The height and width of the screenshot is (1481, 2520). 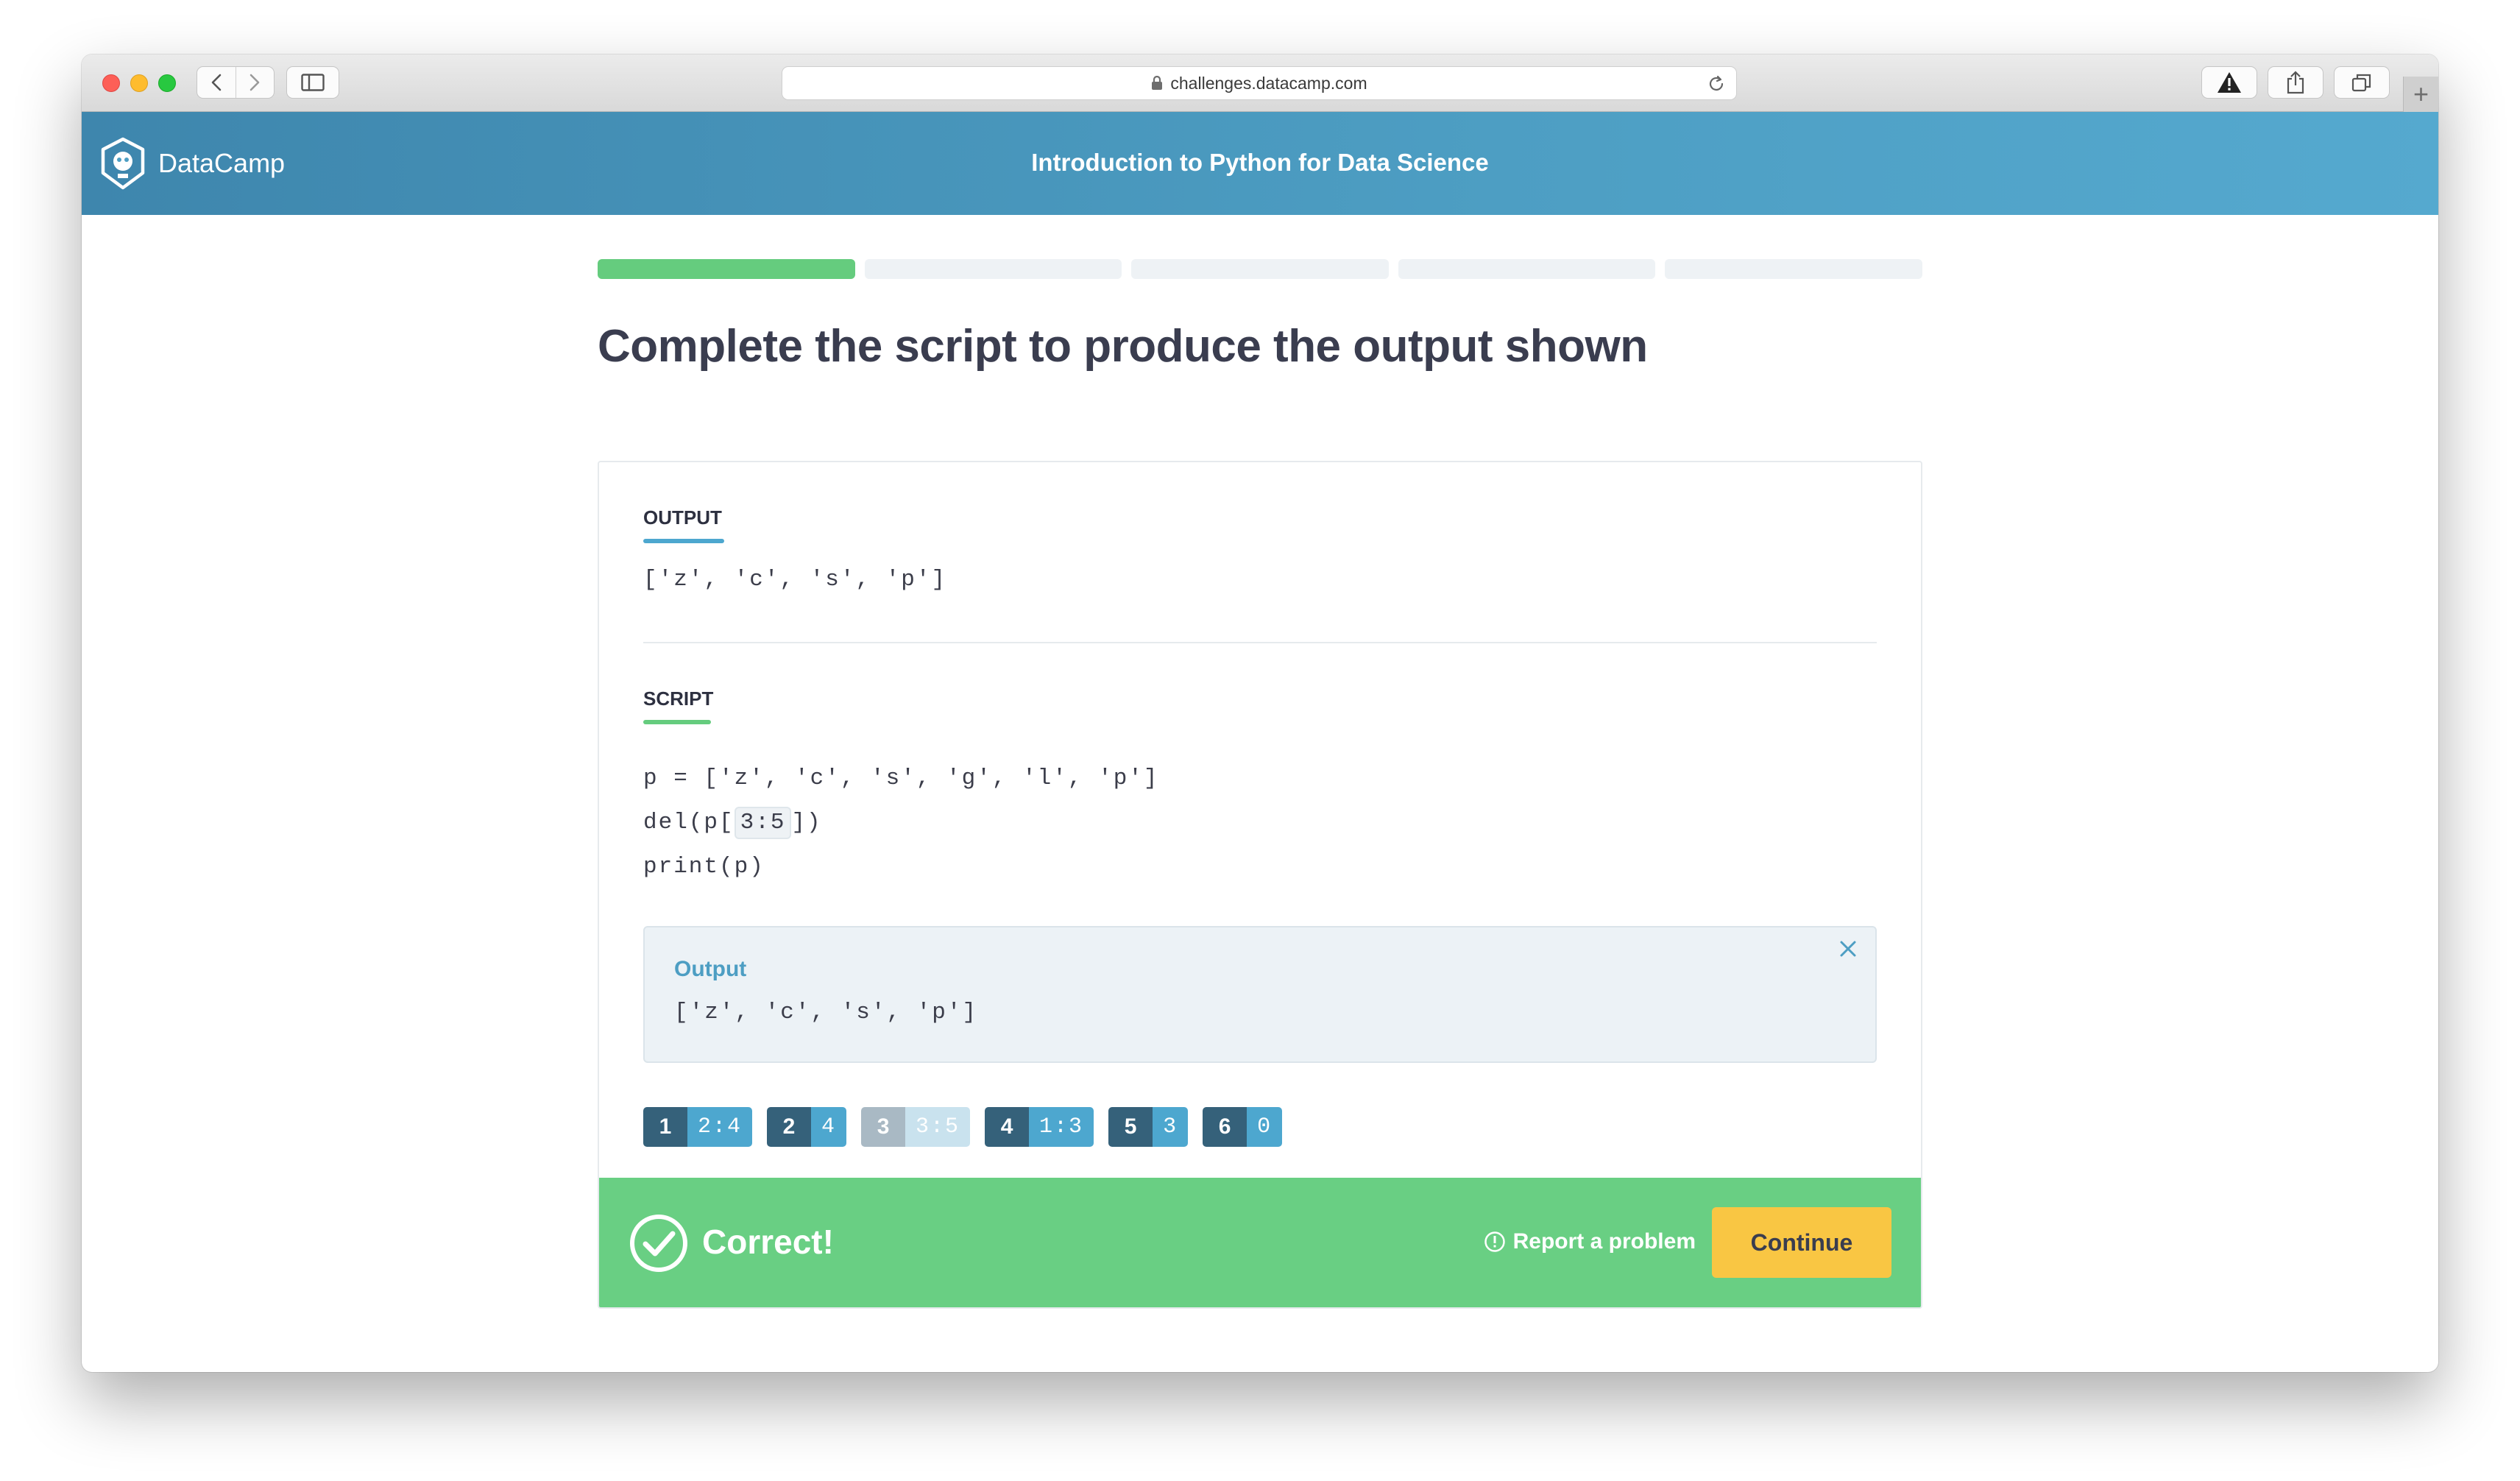 I want to click on warning-button, so click(x=2229, y=82).